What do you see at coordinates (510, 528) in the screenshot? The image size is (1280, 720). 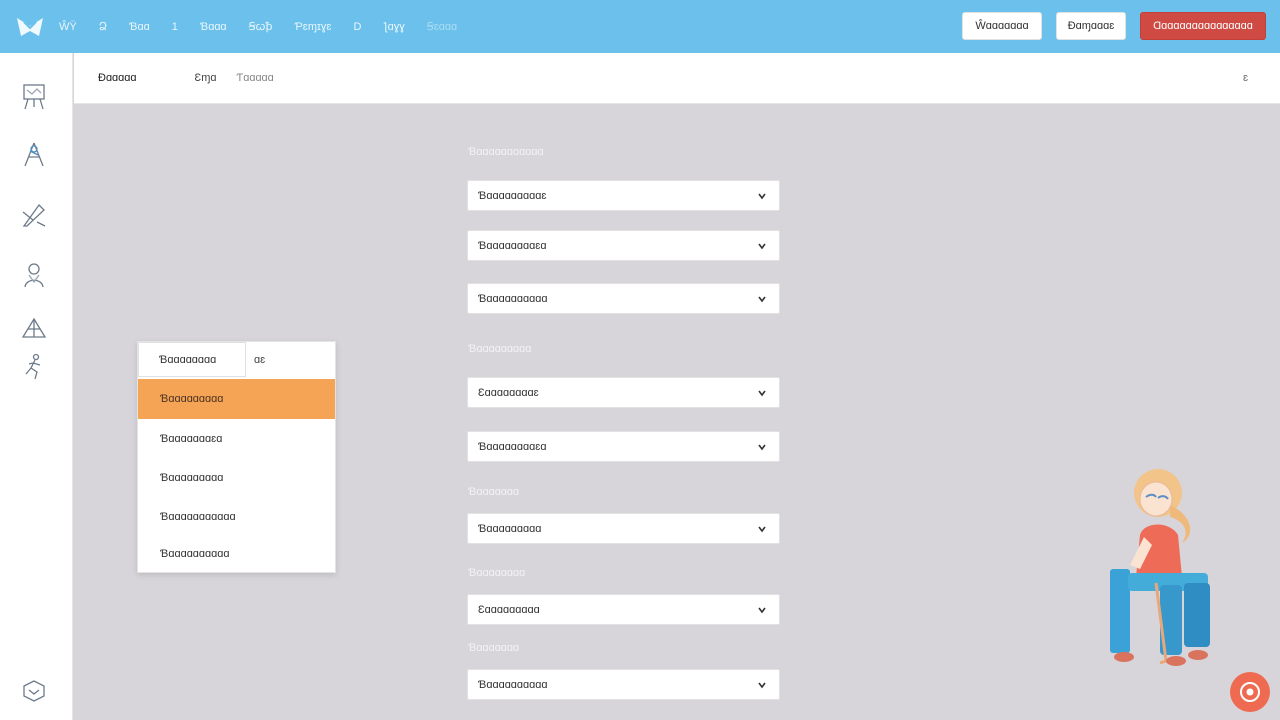 I see `select-value: Ɓɑɑɑɑɑɑɑɑɑ` at bounding box center [510, 528].